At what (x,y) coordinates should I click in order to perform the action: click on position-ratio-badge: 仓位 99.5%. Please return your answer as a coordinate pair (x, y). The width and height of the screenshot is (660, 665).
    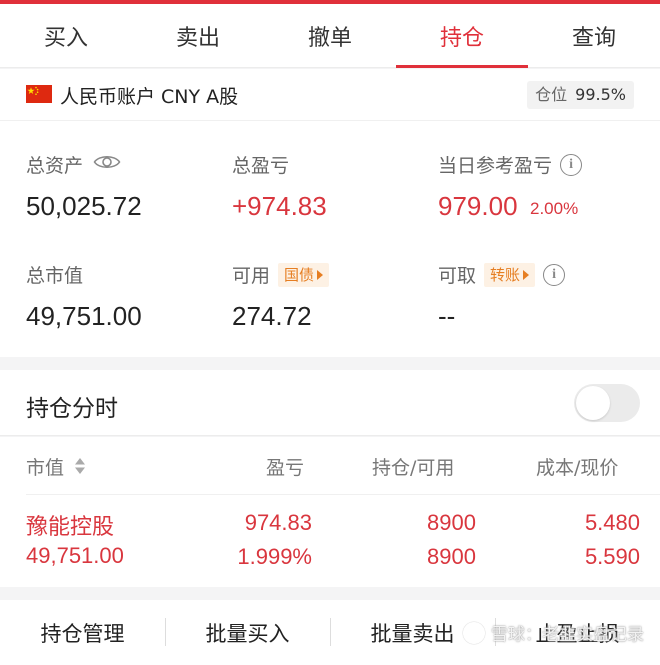
    Looking at the image, I should click on (580, 95).